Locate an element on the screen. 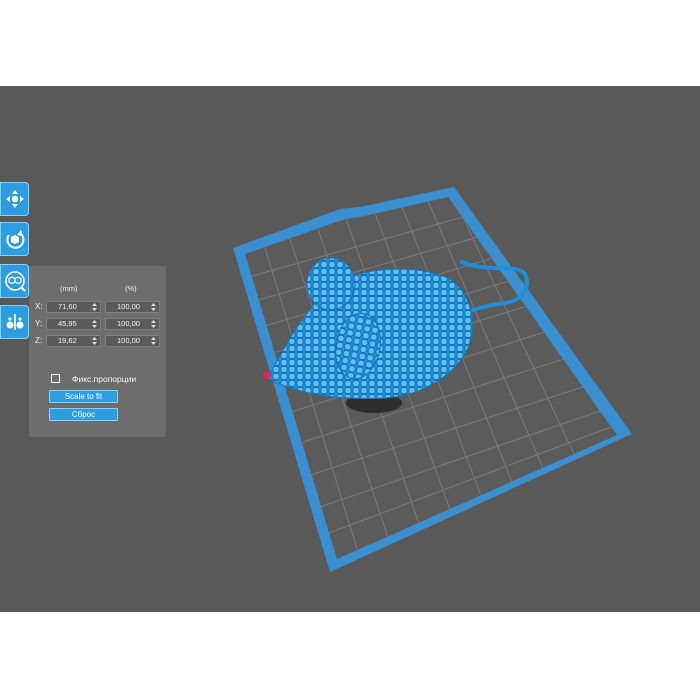  x-percent-spinbox: 100,00 is located at coordinates (132, 307).